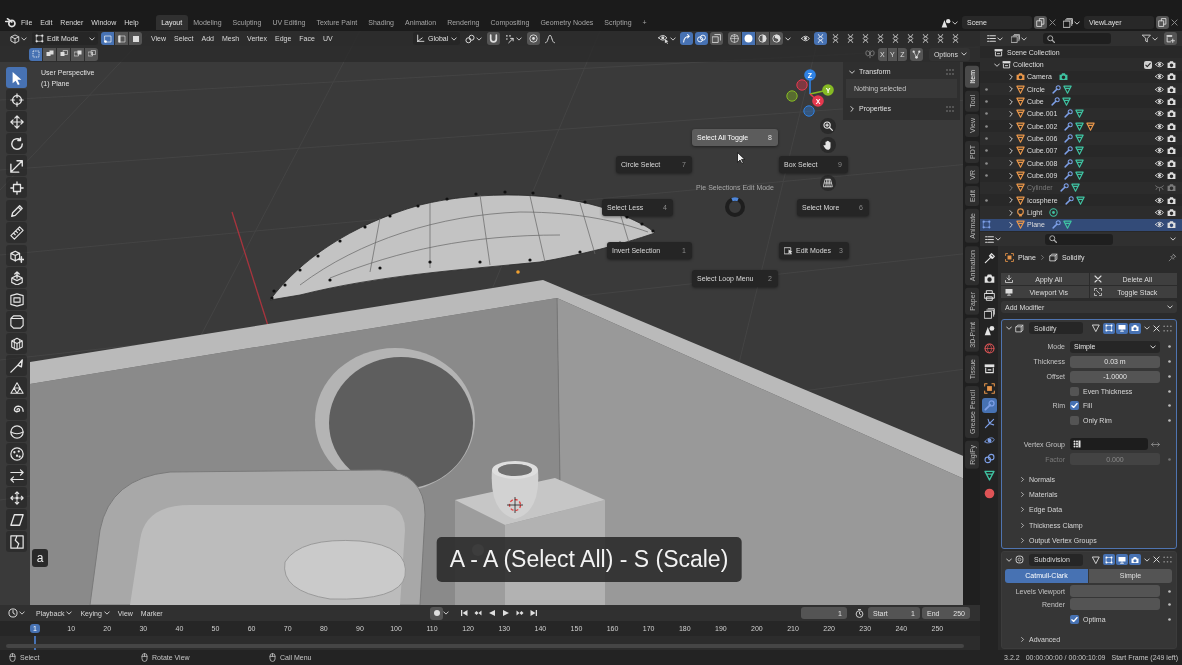 This screenshot has width=1182, height=665. I want to click on falloff-dropdown, so click(550, 38).